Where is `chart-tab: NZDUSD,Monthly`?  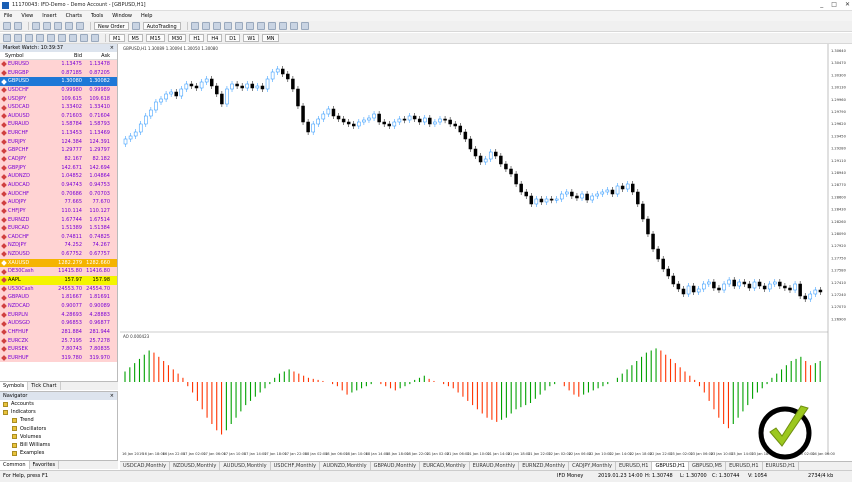 chart-tab: NZDUSD,Monthly is located at coordinates (195, 466).